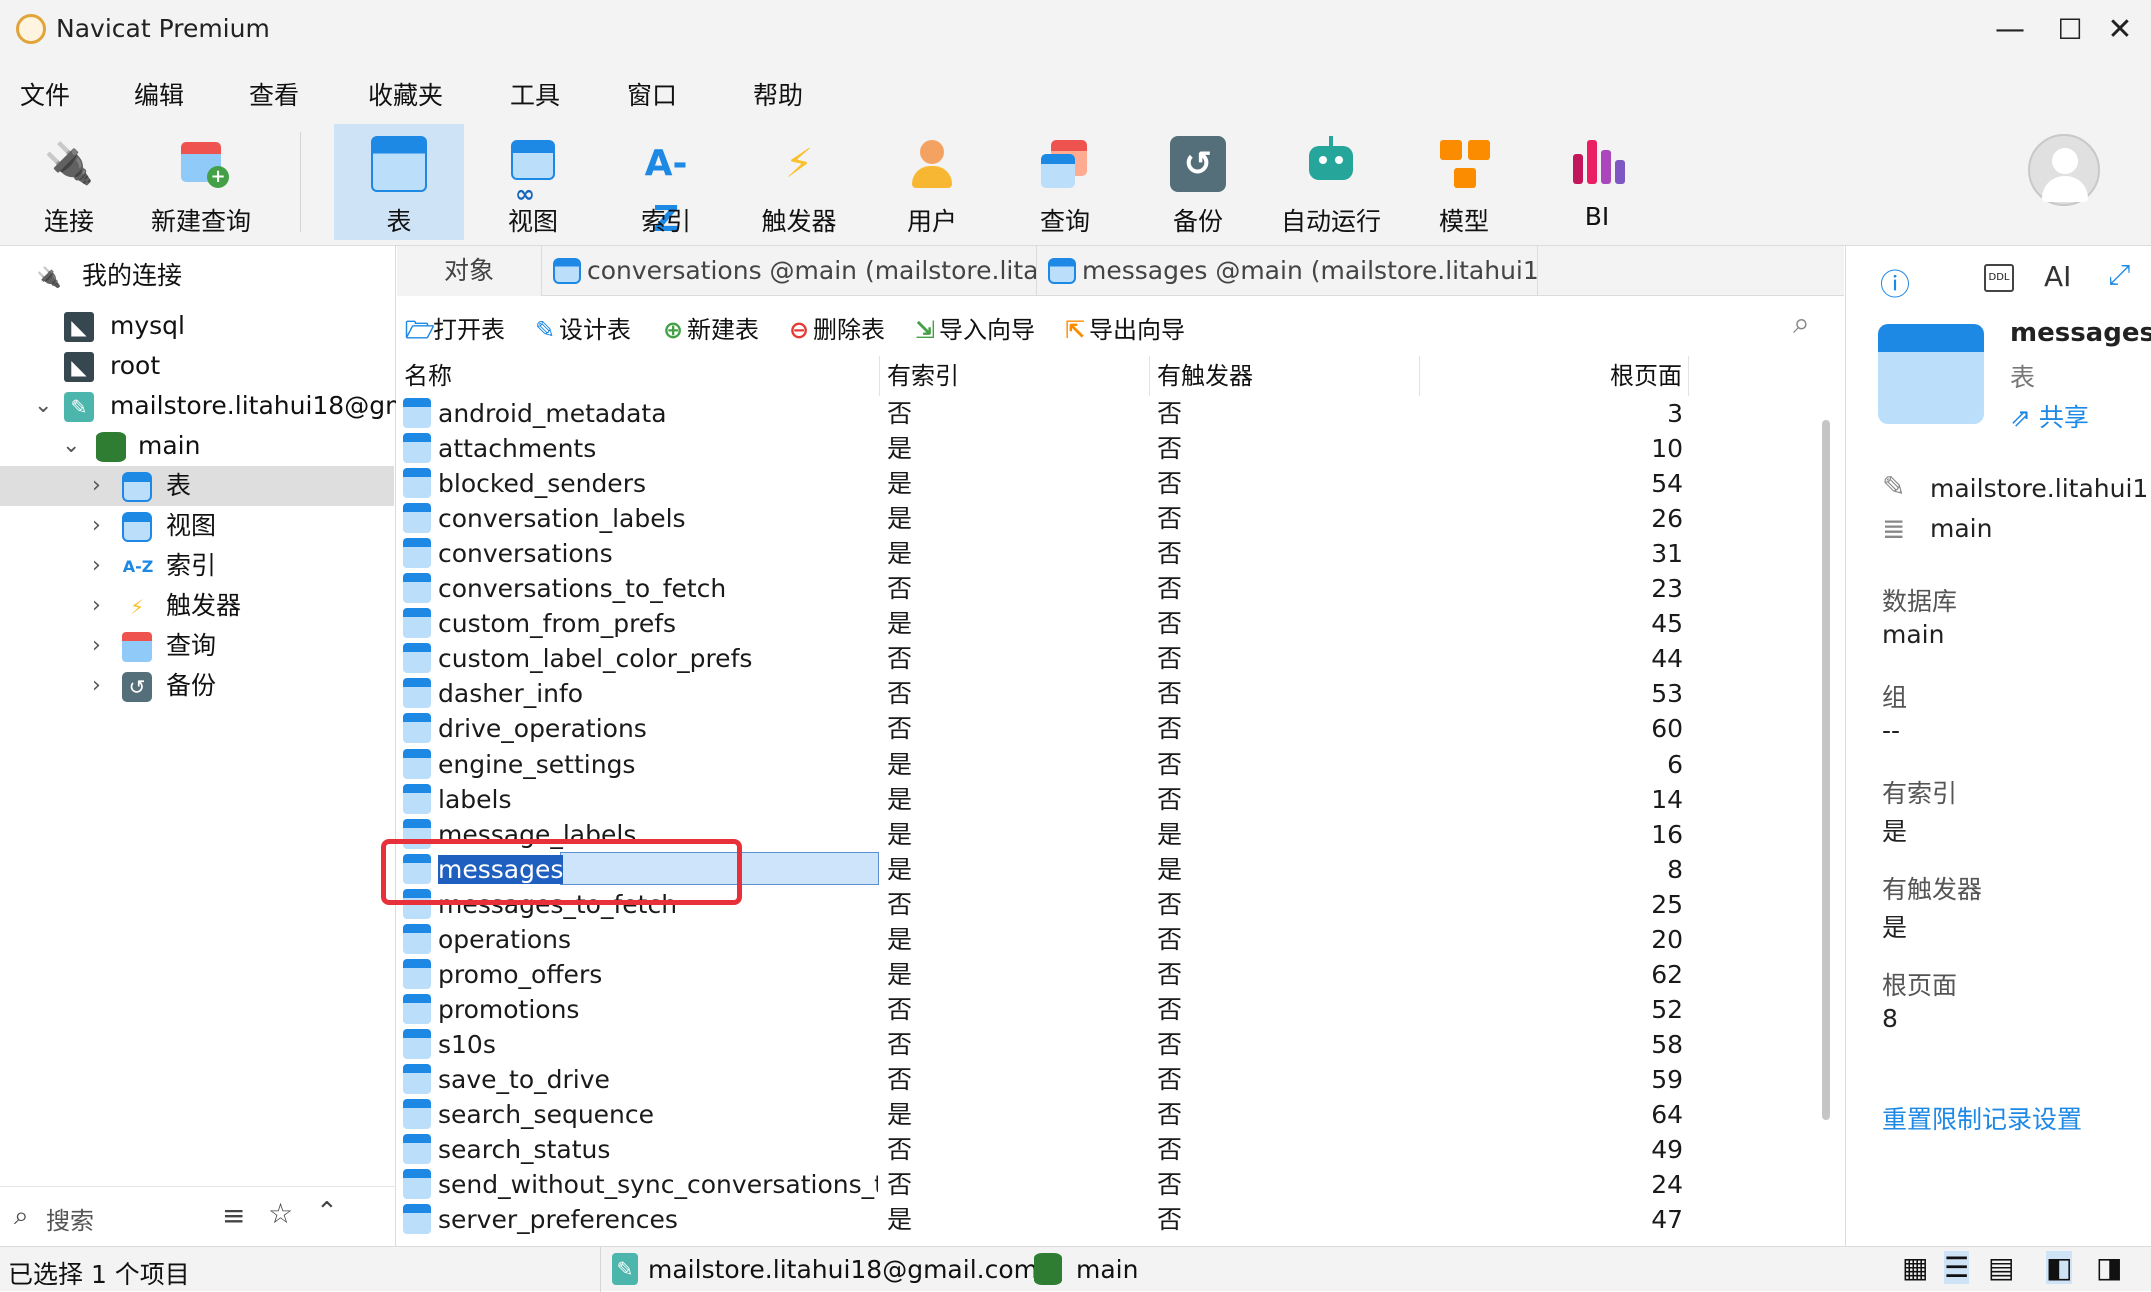 The image size is (2151, 1292). Describe the element at coordinates (1017, 1184) in the screenshot. I see `cell-indexed: 否` at that location.